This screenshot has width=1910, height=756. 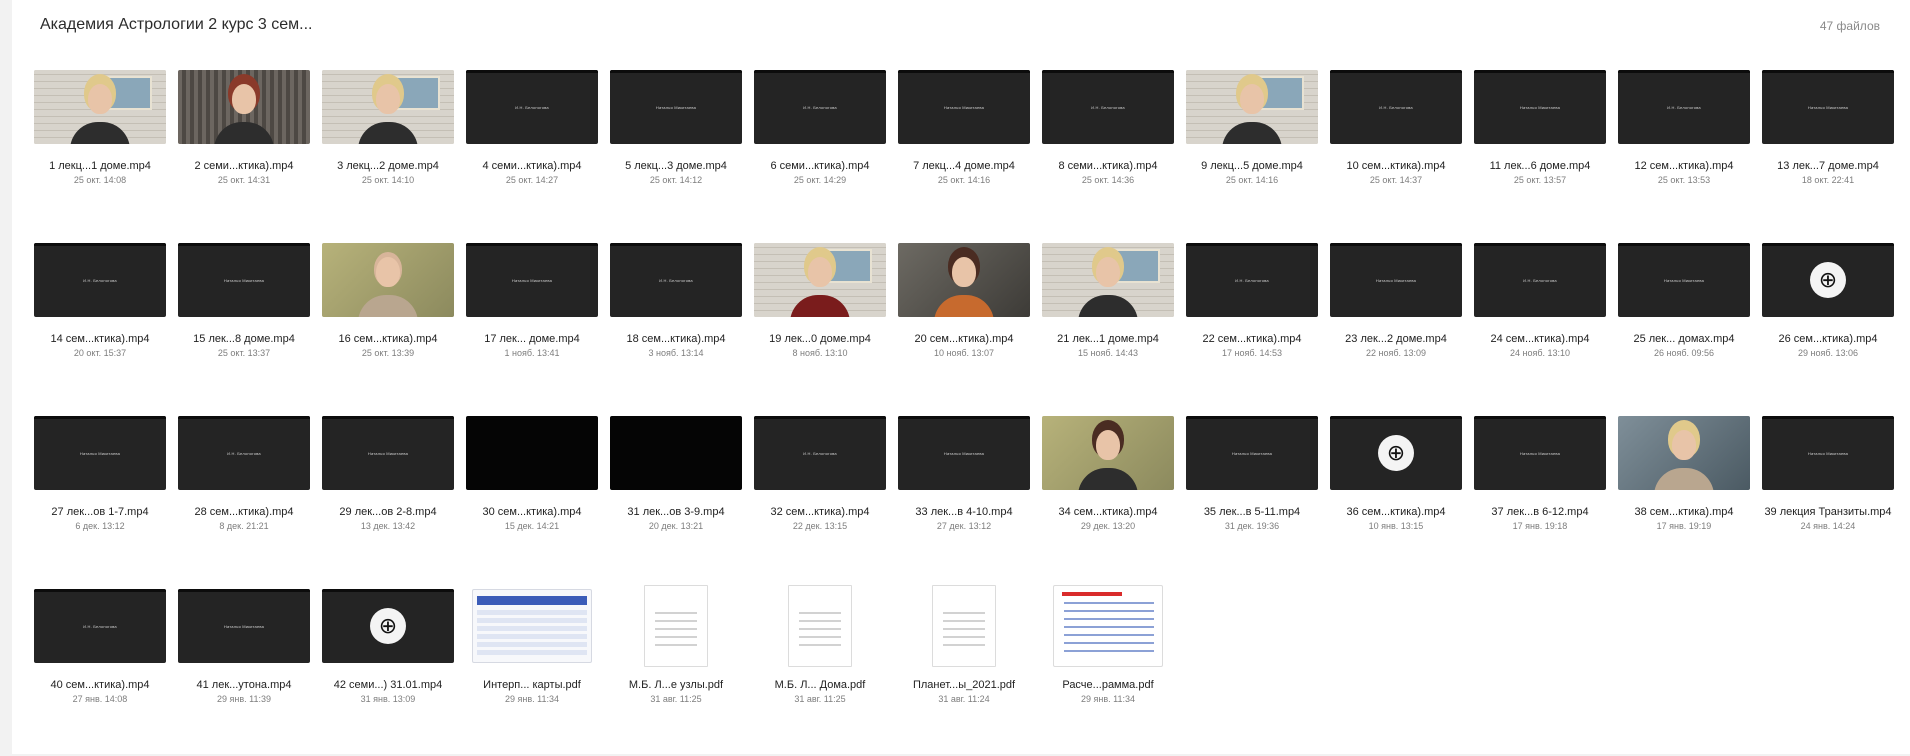 What do you see at coordinates (964, 339) in the screenshot?
I see `file-name: 20 сем...ктика).mp4` at bounding box center [964, 339].